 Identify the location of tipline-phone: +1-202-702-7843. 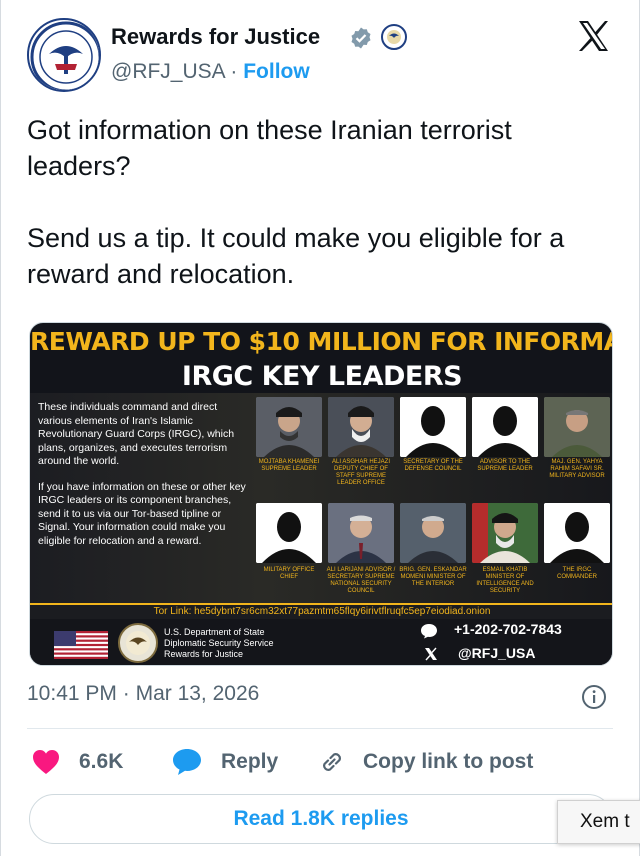
(508, 629).